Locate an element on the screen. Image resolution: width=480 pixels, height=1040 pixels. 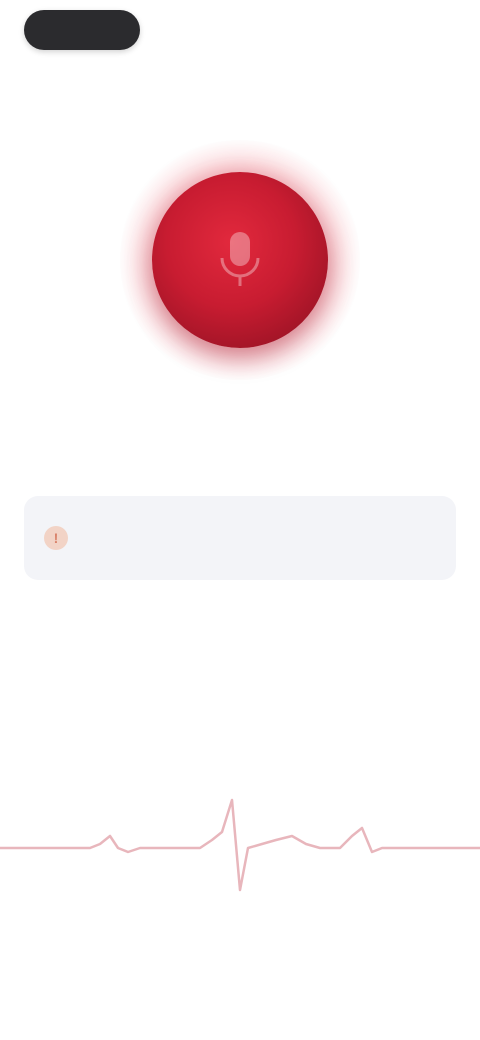
top-pill-button is located at coordinates (82, 30).